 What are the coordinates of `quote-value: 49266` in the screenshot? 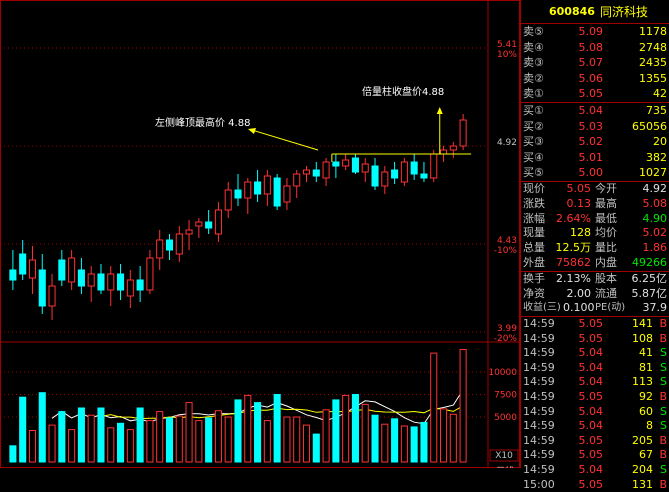 It's located at (649, 262).